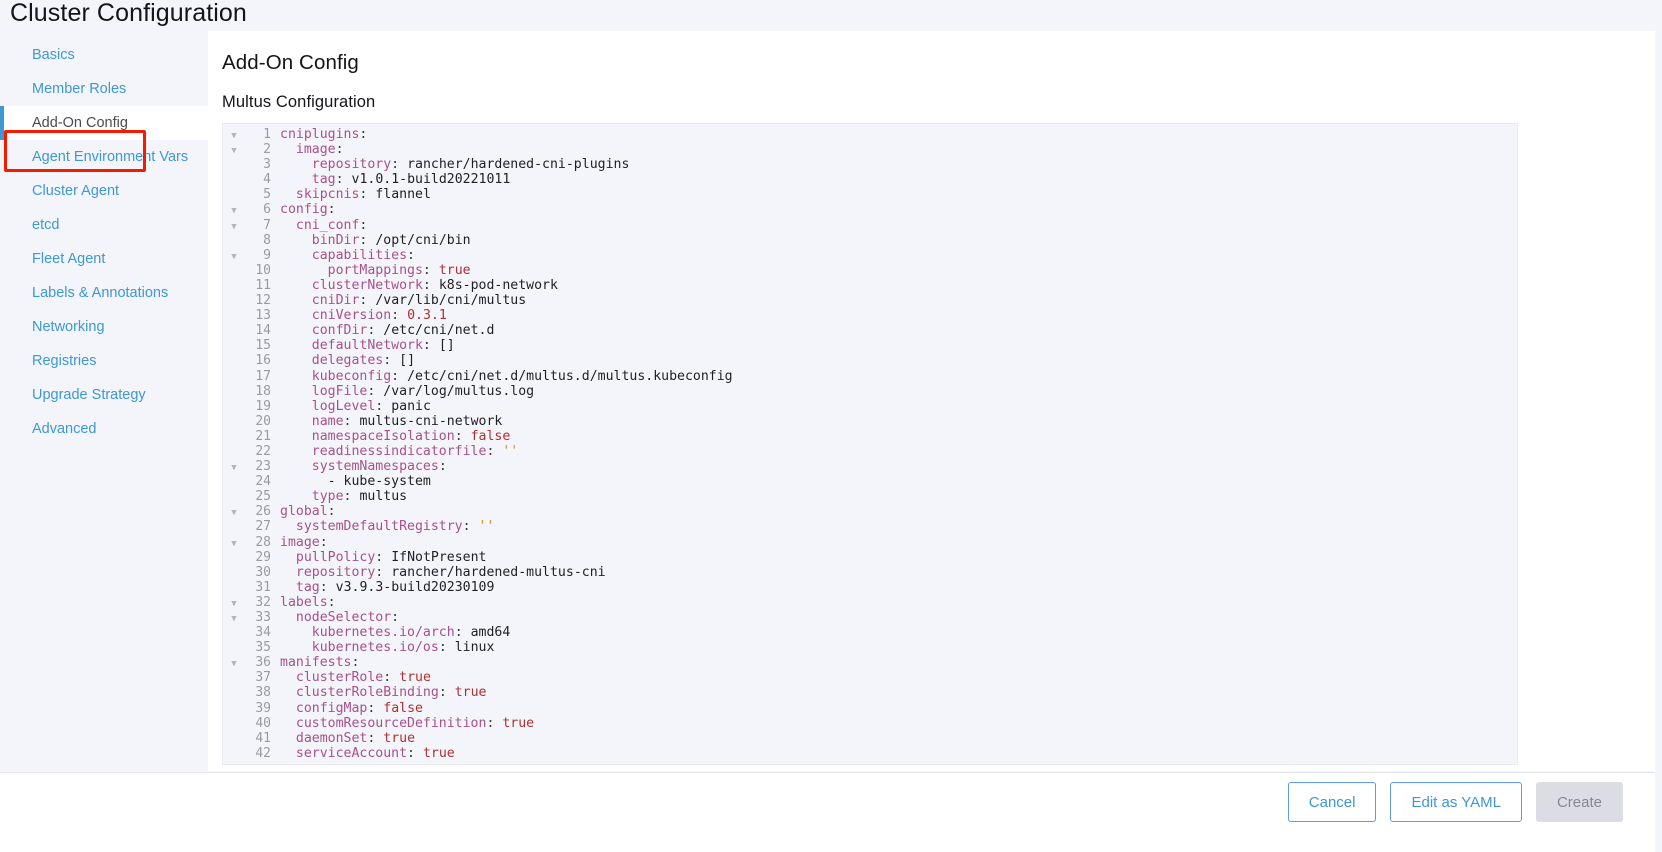 This screenshot has width=1662, height=852. What do you see at coordinates (870, 345) in the screenshot?
I see `code-line: 15 defaultNetwork: []` at bounding box center [870, 345].